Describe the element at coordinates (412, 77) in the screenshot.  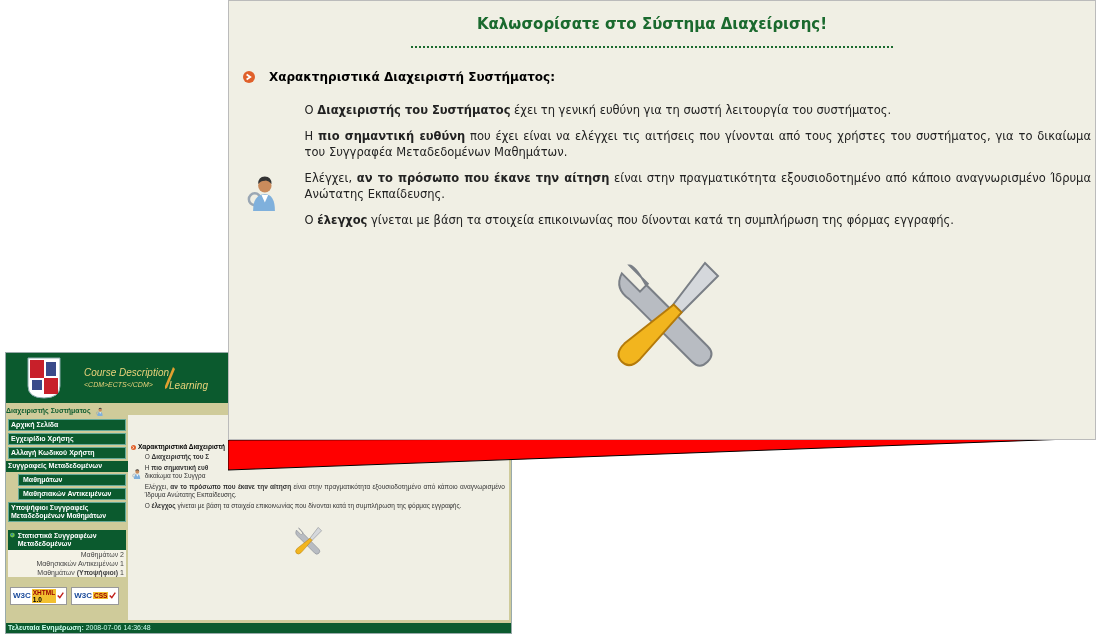
I see `section-heading: Χαρακτηριστικά Διαχειριστή Συστήματος:` at that location.